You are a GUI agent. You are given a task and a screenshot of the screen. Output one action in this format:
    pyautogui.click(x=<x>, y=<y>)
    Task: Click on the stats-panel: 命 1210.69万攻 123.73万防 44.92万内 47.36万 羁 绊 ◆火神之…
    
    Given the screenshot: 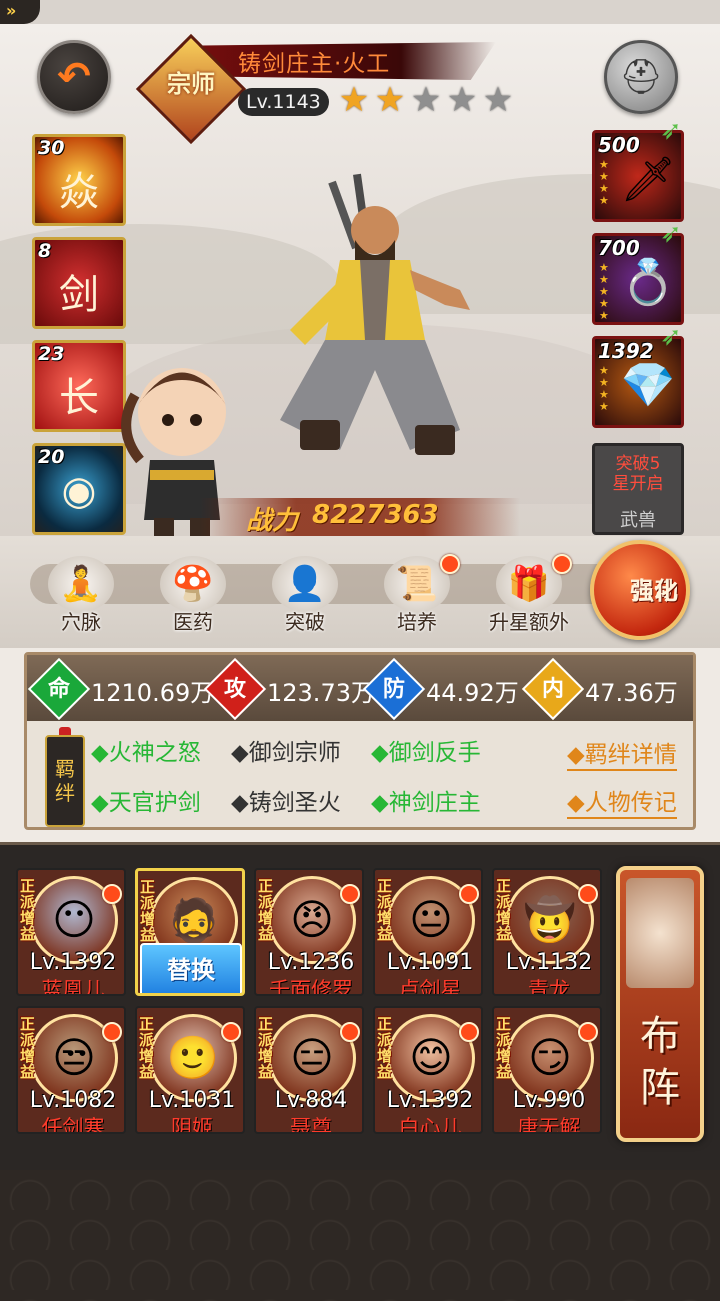 What is the action you would take?
    pyautogui.click(x=360, y=741)
    